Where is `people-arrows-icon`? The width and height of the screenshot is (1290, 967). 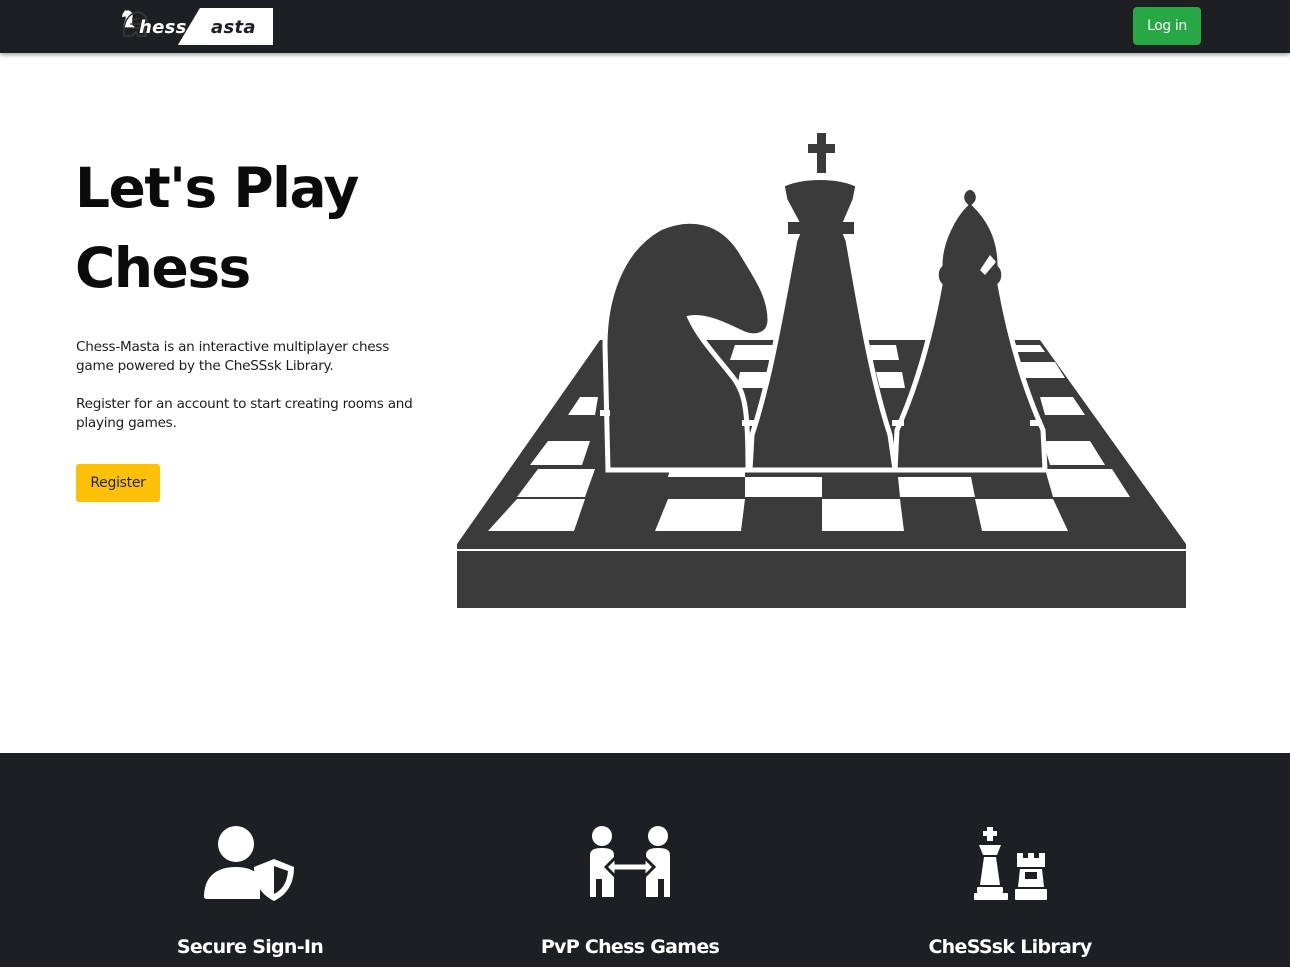 people-arrows-icon is located at coordinates (630, 861).